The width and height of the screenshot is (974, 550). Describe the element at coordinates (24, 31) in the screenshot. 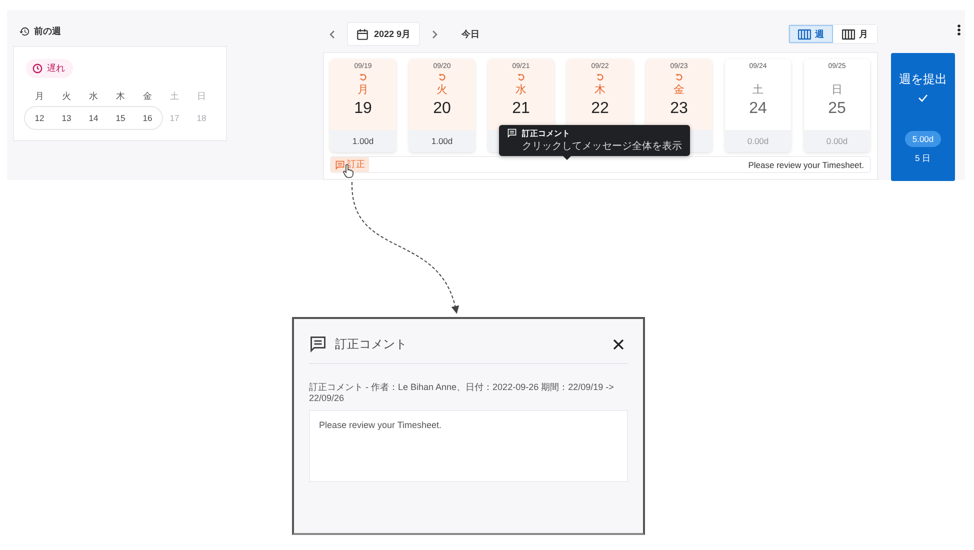

I see `history-icon` at that location.